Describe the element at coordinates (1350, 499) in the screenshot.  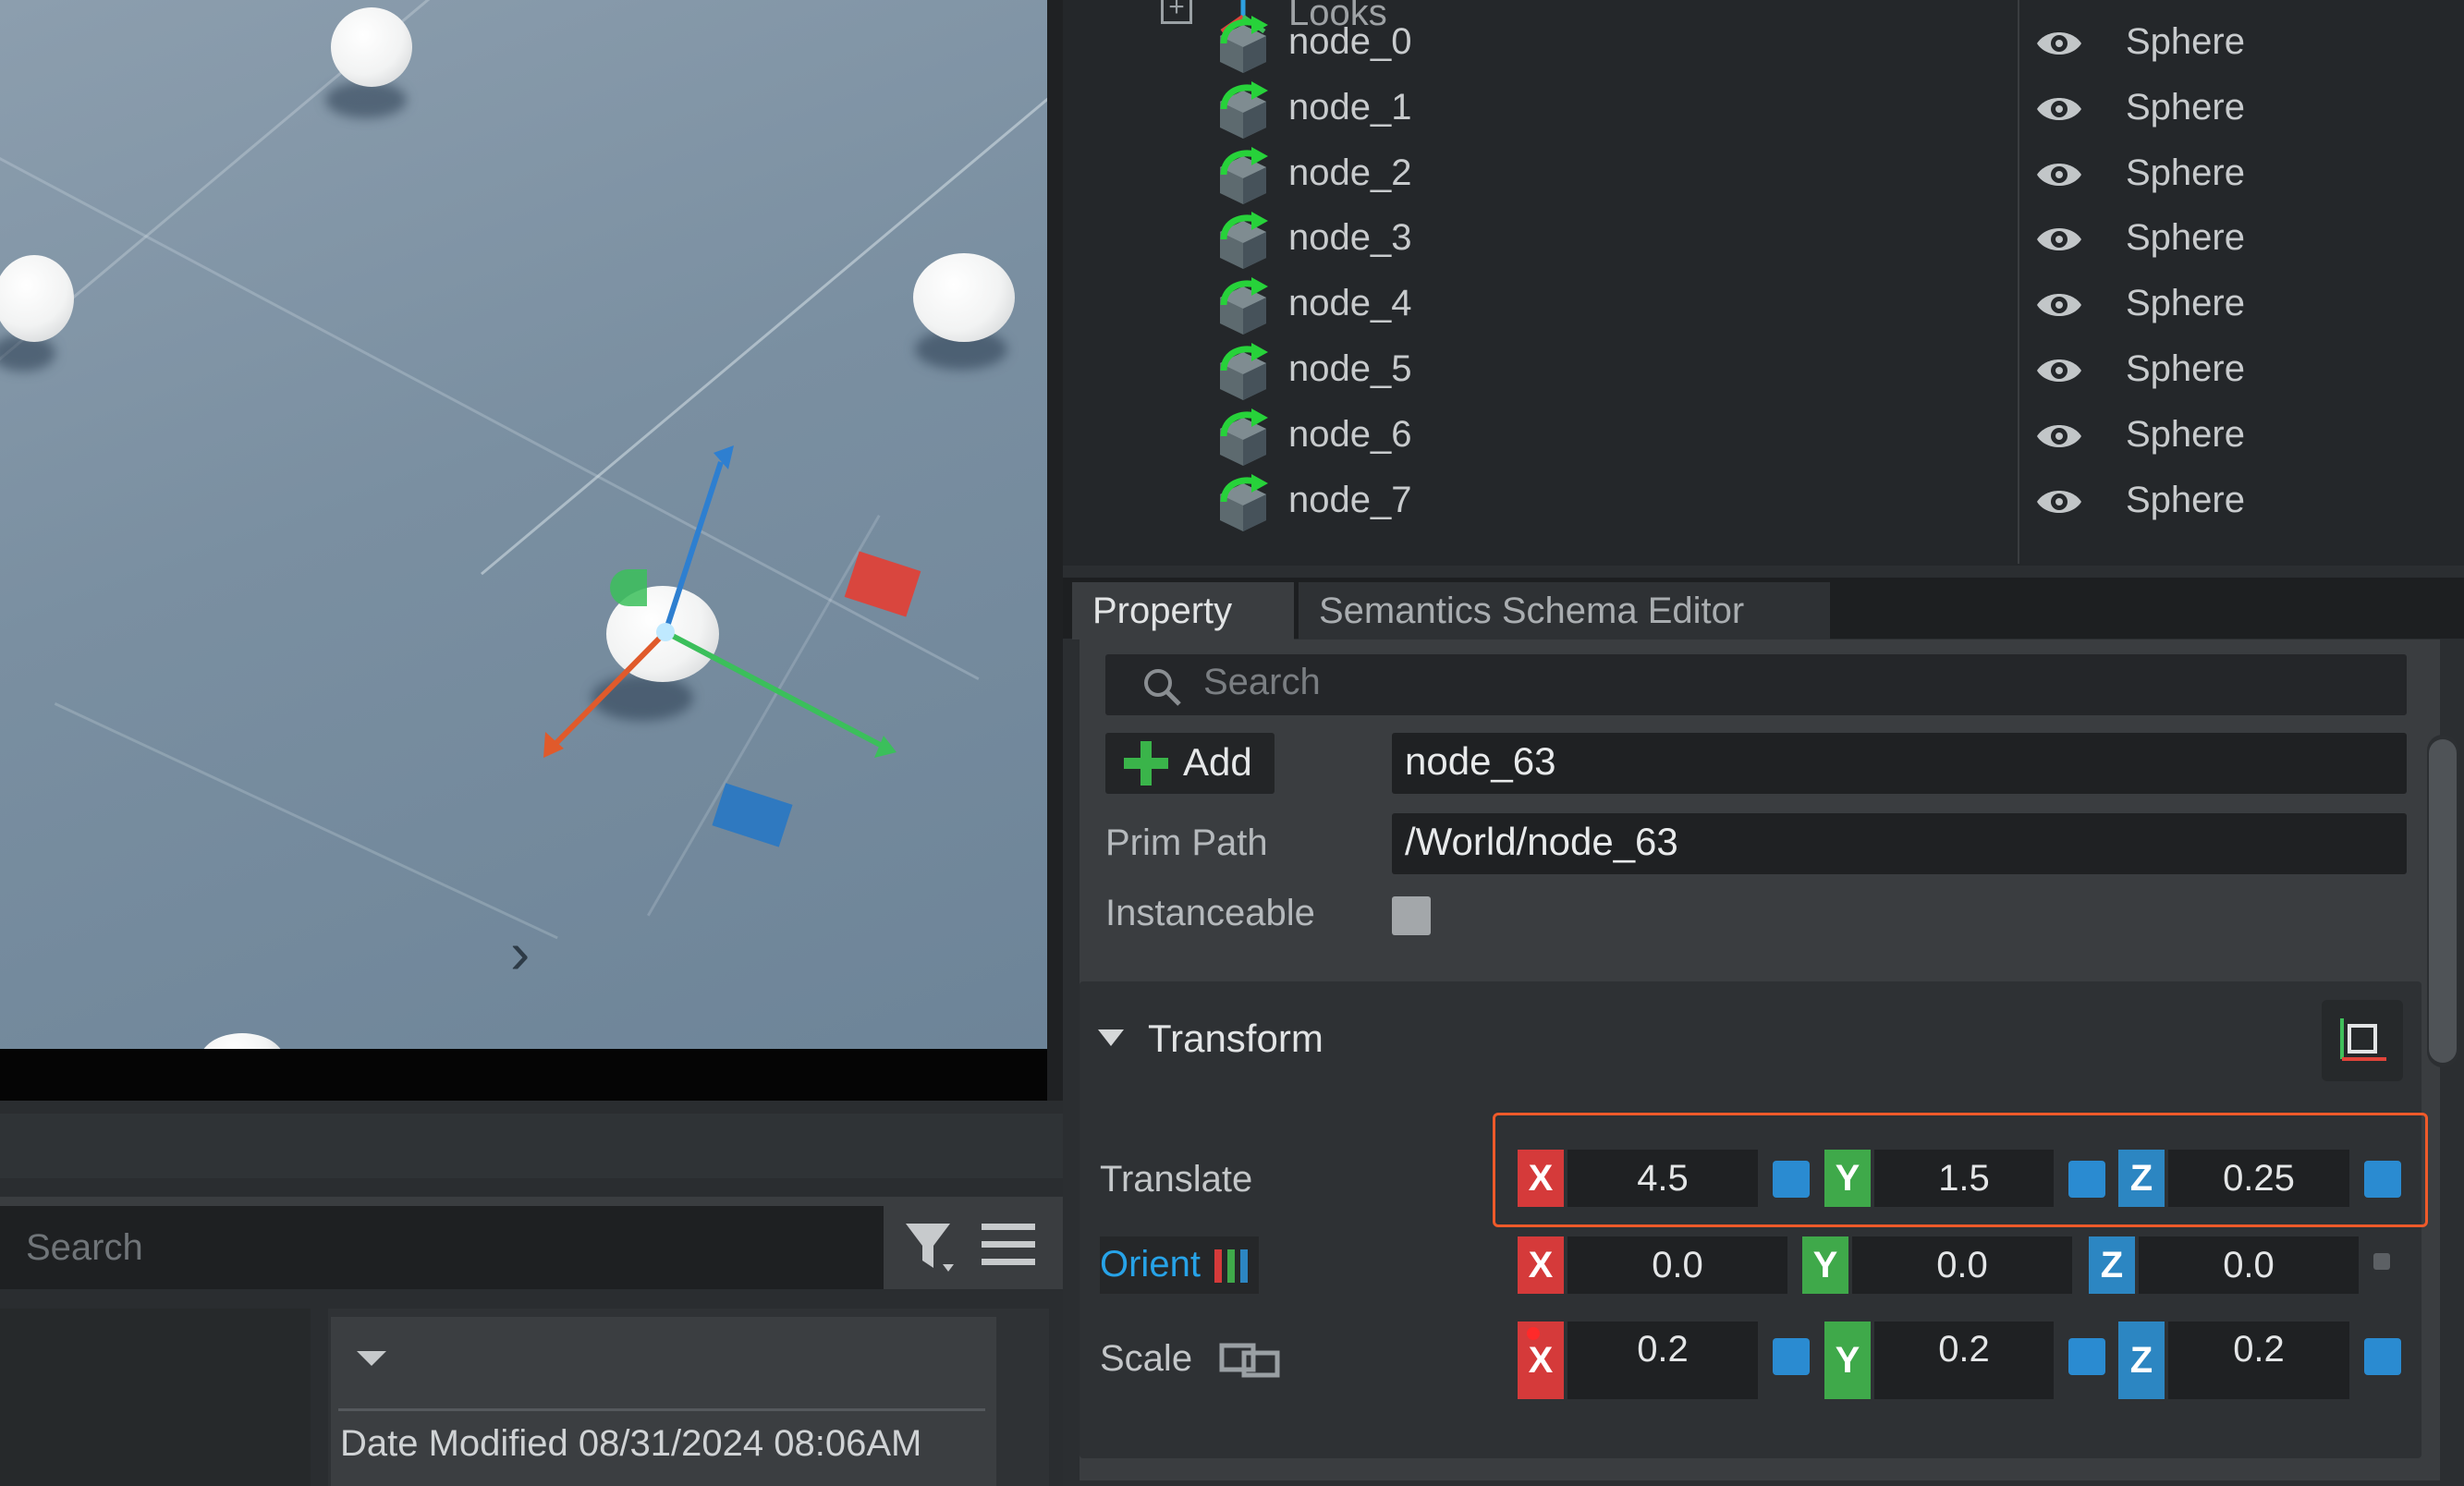
I see `tree-row-name: node_7` at that location.